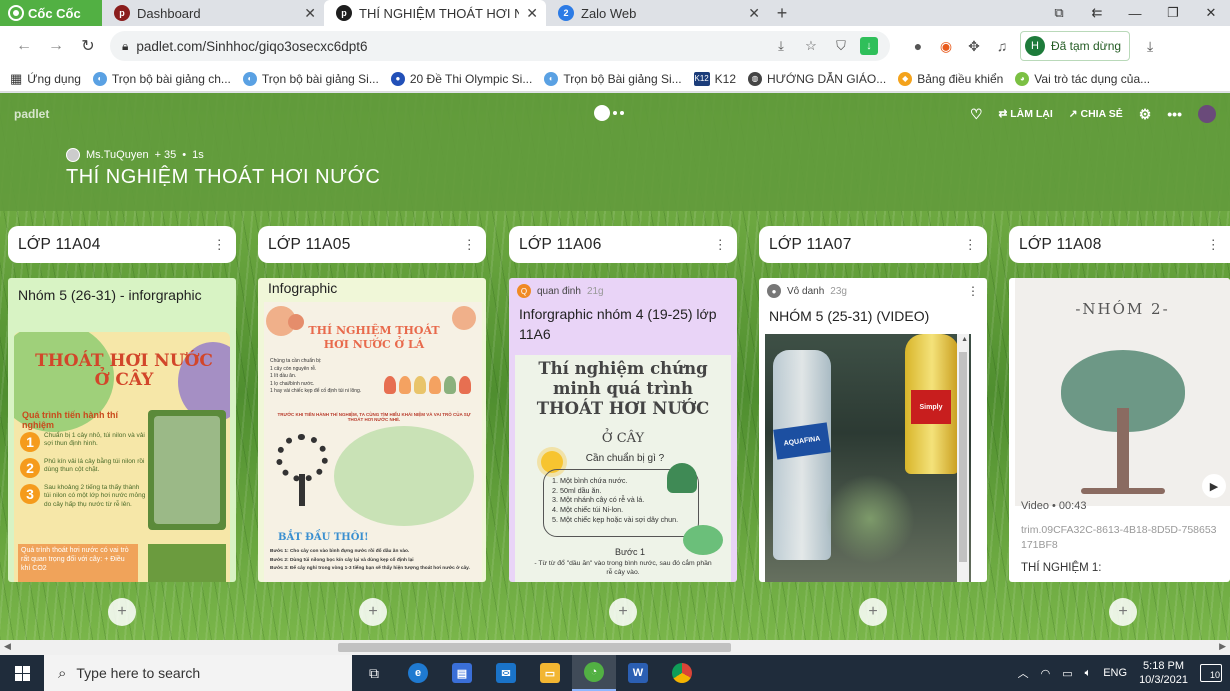  I want to click on taskbar-explorer: ▭, so click(550, 673).